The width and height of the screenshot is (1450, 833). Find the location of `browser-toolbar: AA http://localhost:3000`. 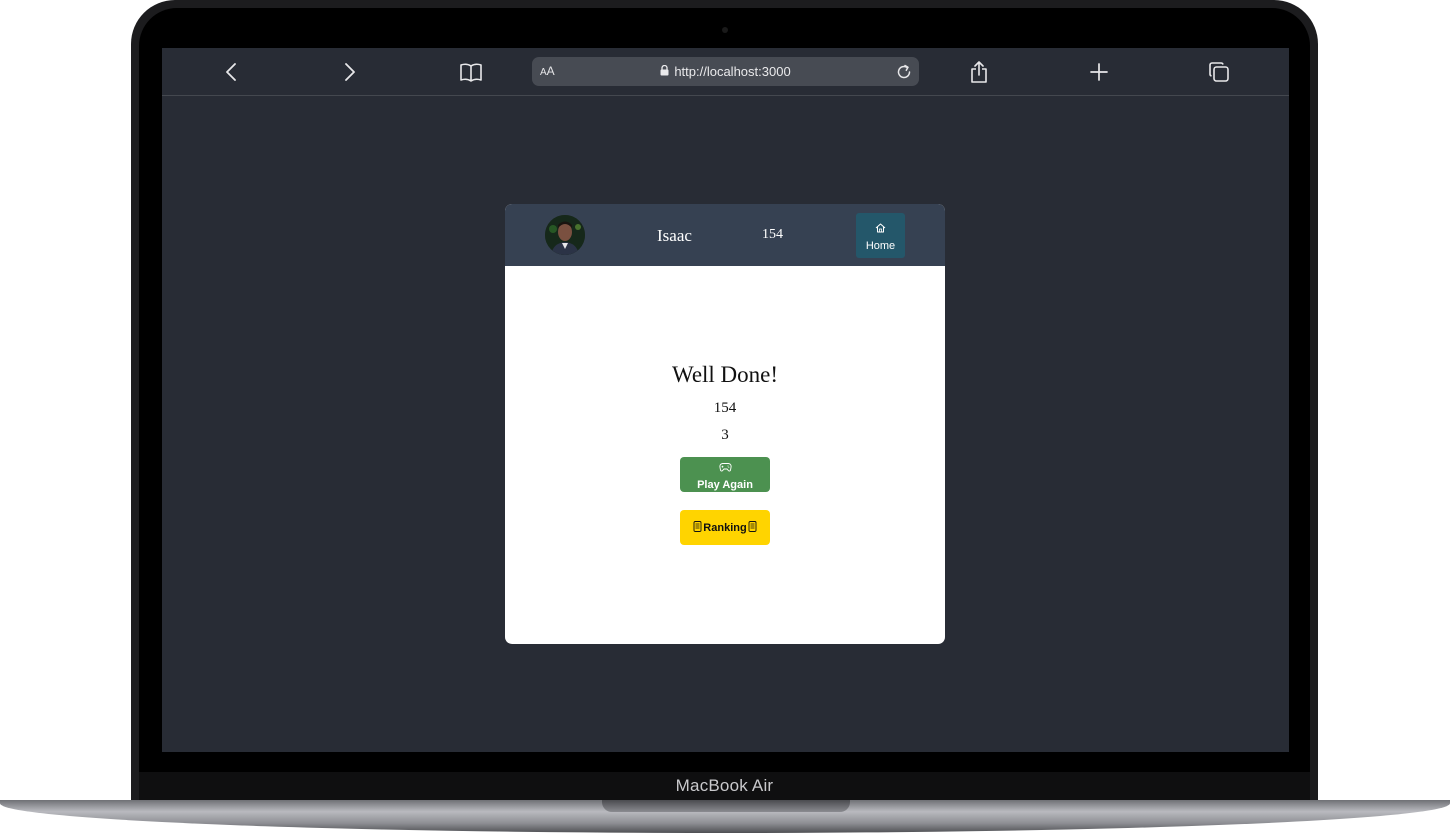

browser-toolbar: AA http://localhost:3000 is located at coordinates (725, 72).